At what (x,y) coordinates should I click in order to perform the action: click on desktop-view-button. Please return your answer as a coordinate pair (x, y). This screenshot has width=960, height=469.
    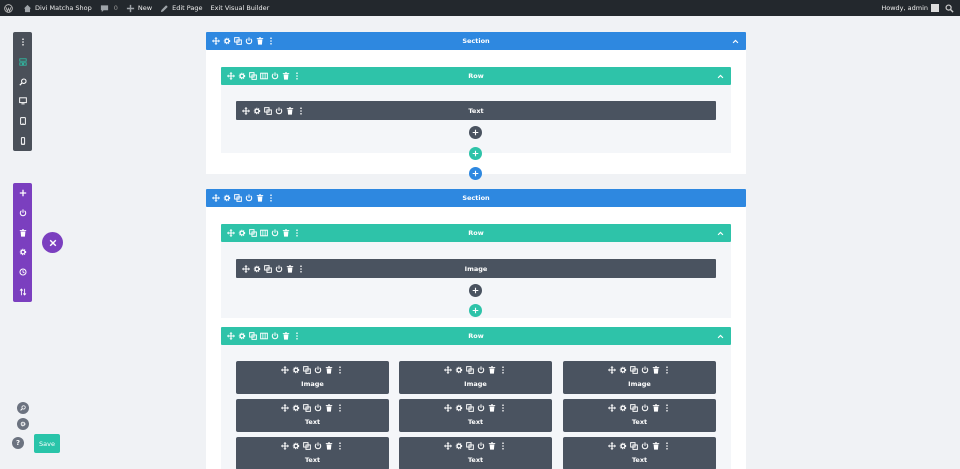
    Looking at the image, I should click on (22, 101).